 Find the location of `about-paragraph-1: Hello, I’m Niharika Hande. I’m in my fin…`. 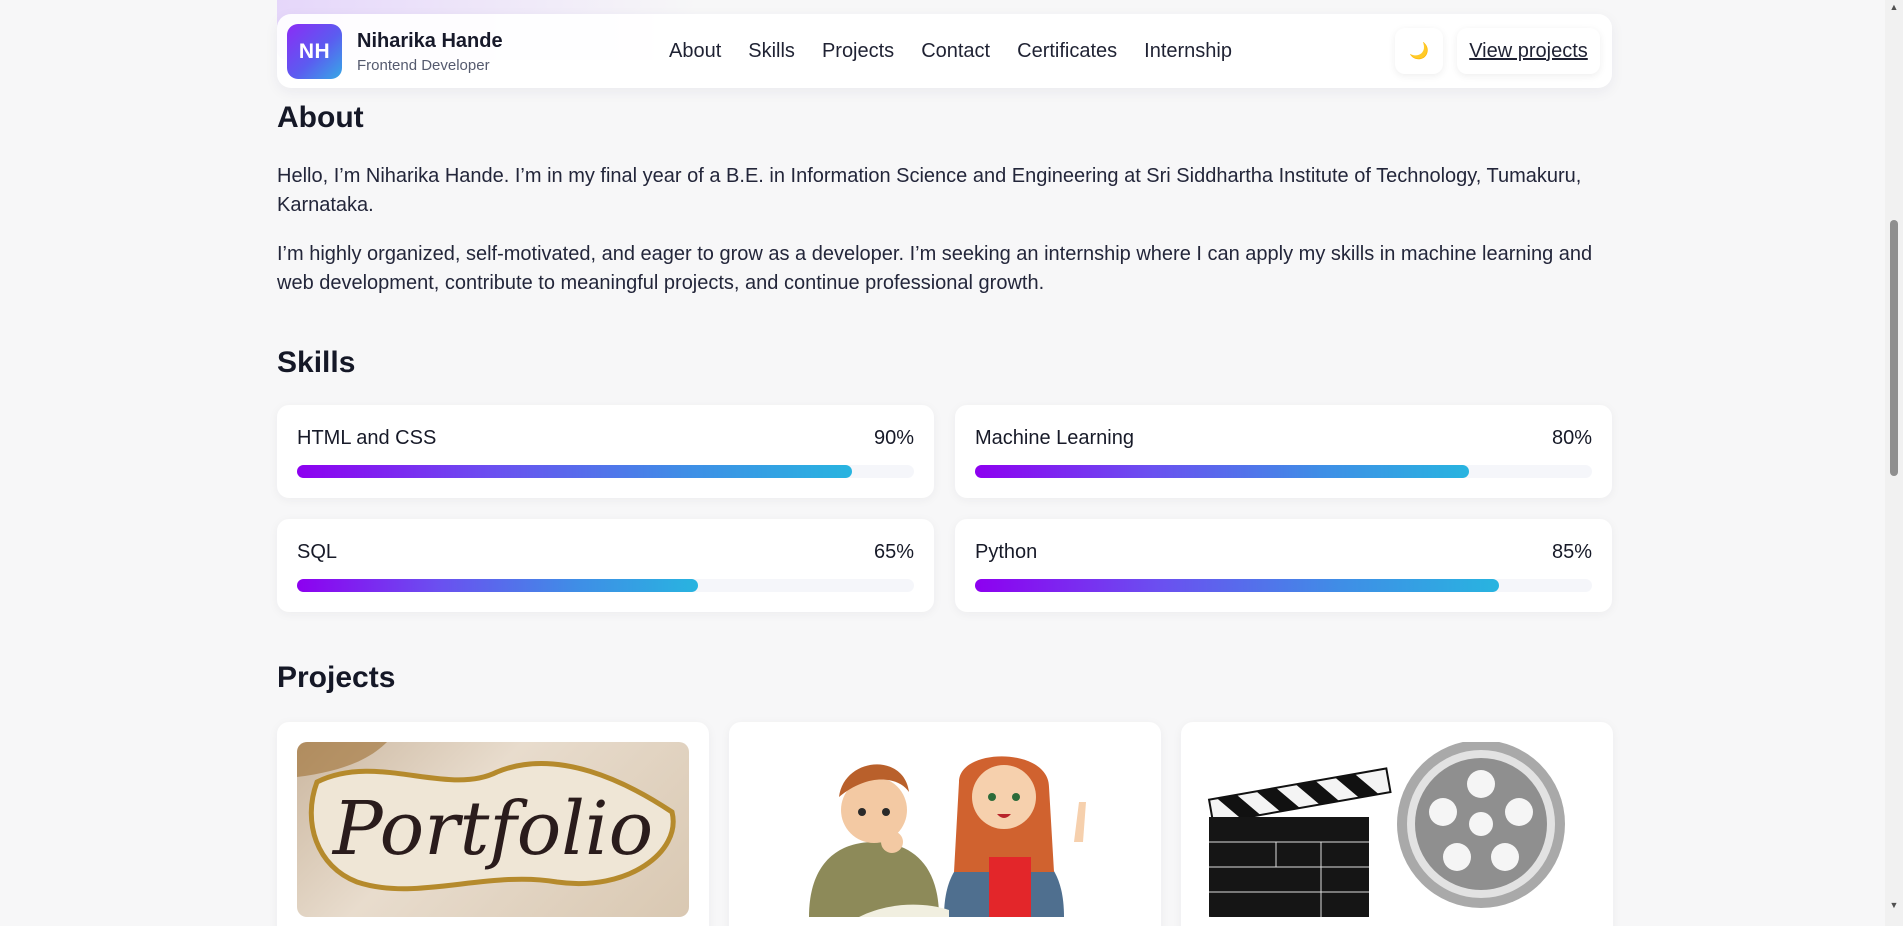

about-paragraph-1: Hello, I’m Niharika Hande. I’m in my fin… is located at coordinates (929, 190).